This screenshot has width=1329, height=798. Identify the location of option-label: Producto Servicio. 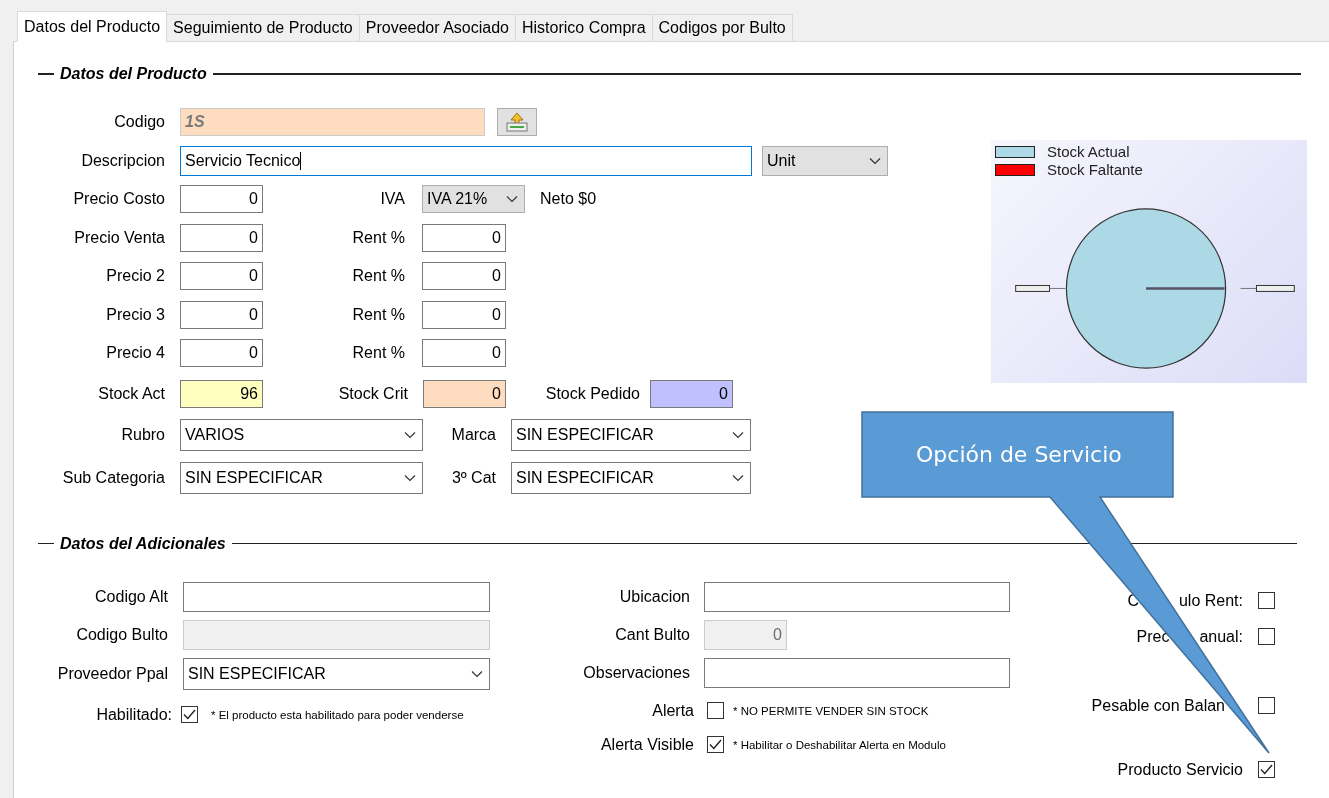
(1180, 769).